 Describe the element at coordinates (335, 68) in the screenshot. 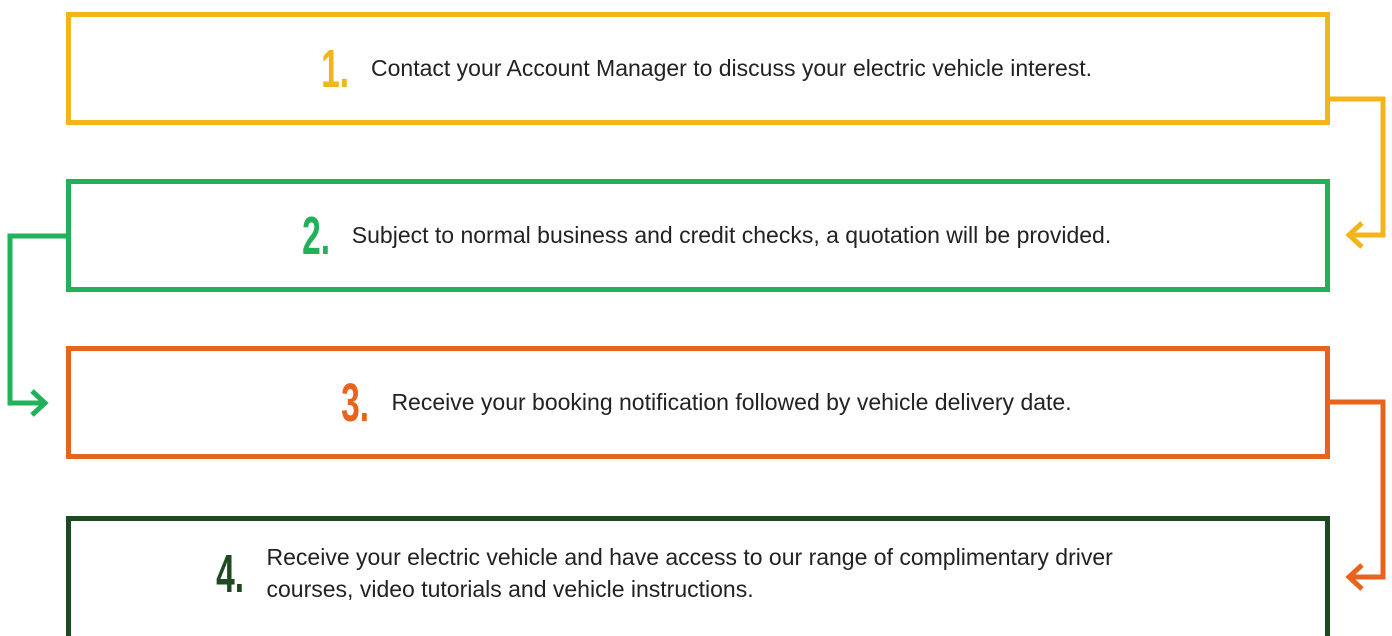

I see `step-1-number: 1.` at that location.